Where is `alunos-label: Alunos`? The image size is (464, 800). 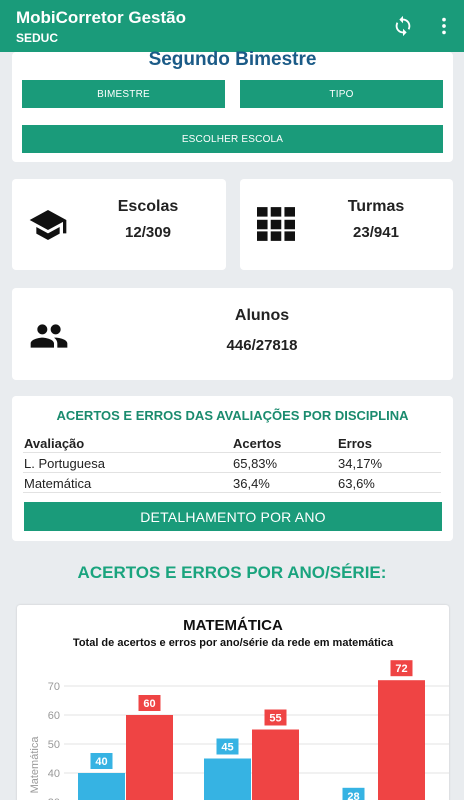 alunos-label: Alunos is located at coordinates (262, 315).